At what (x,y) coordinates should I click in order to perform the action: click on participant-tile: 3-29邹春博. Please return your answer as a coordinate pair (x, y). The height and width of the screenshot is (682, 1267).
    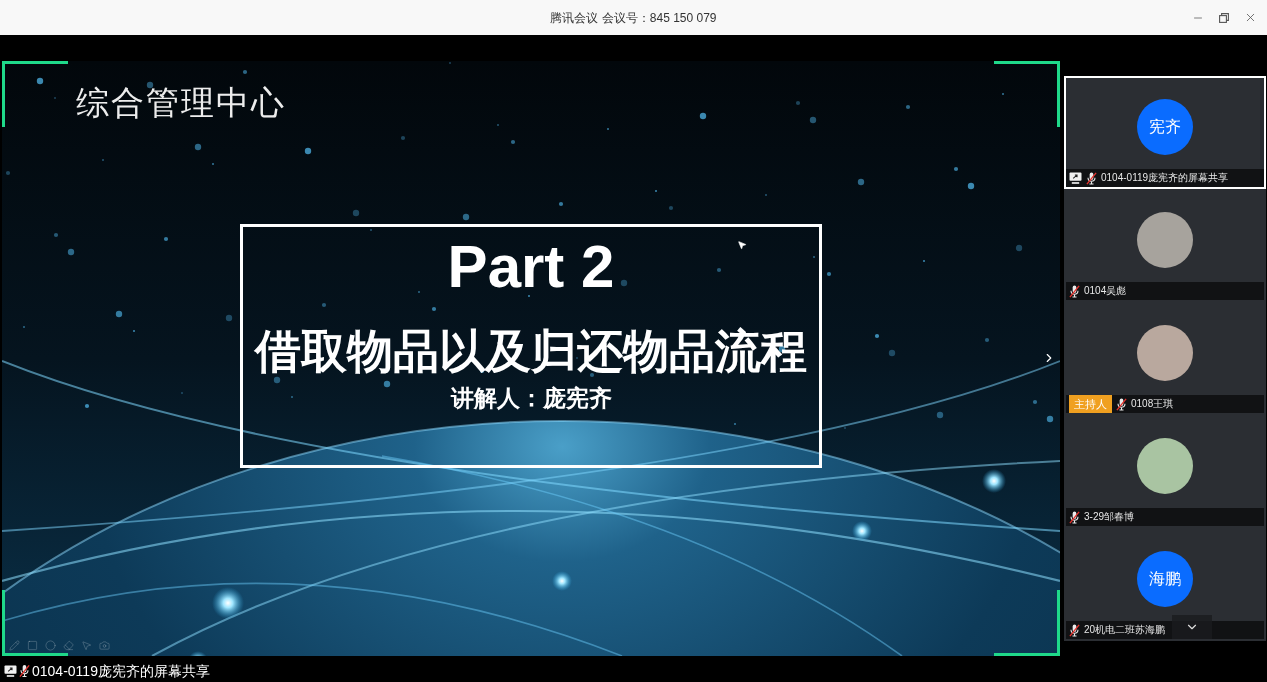
    Looking at the image, I should click on (1165, 471).